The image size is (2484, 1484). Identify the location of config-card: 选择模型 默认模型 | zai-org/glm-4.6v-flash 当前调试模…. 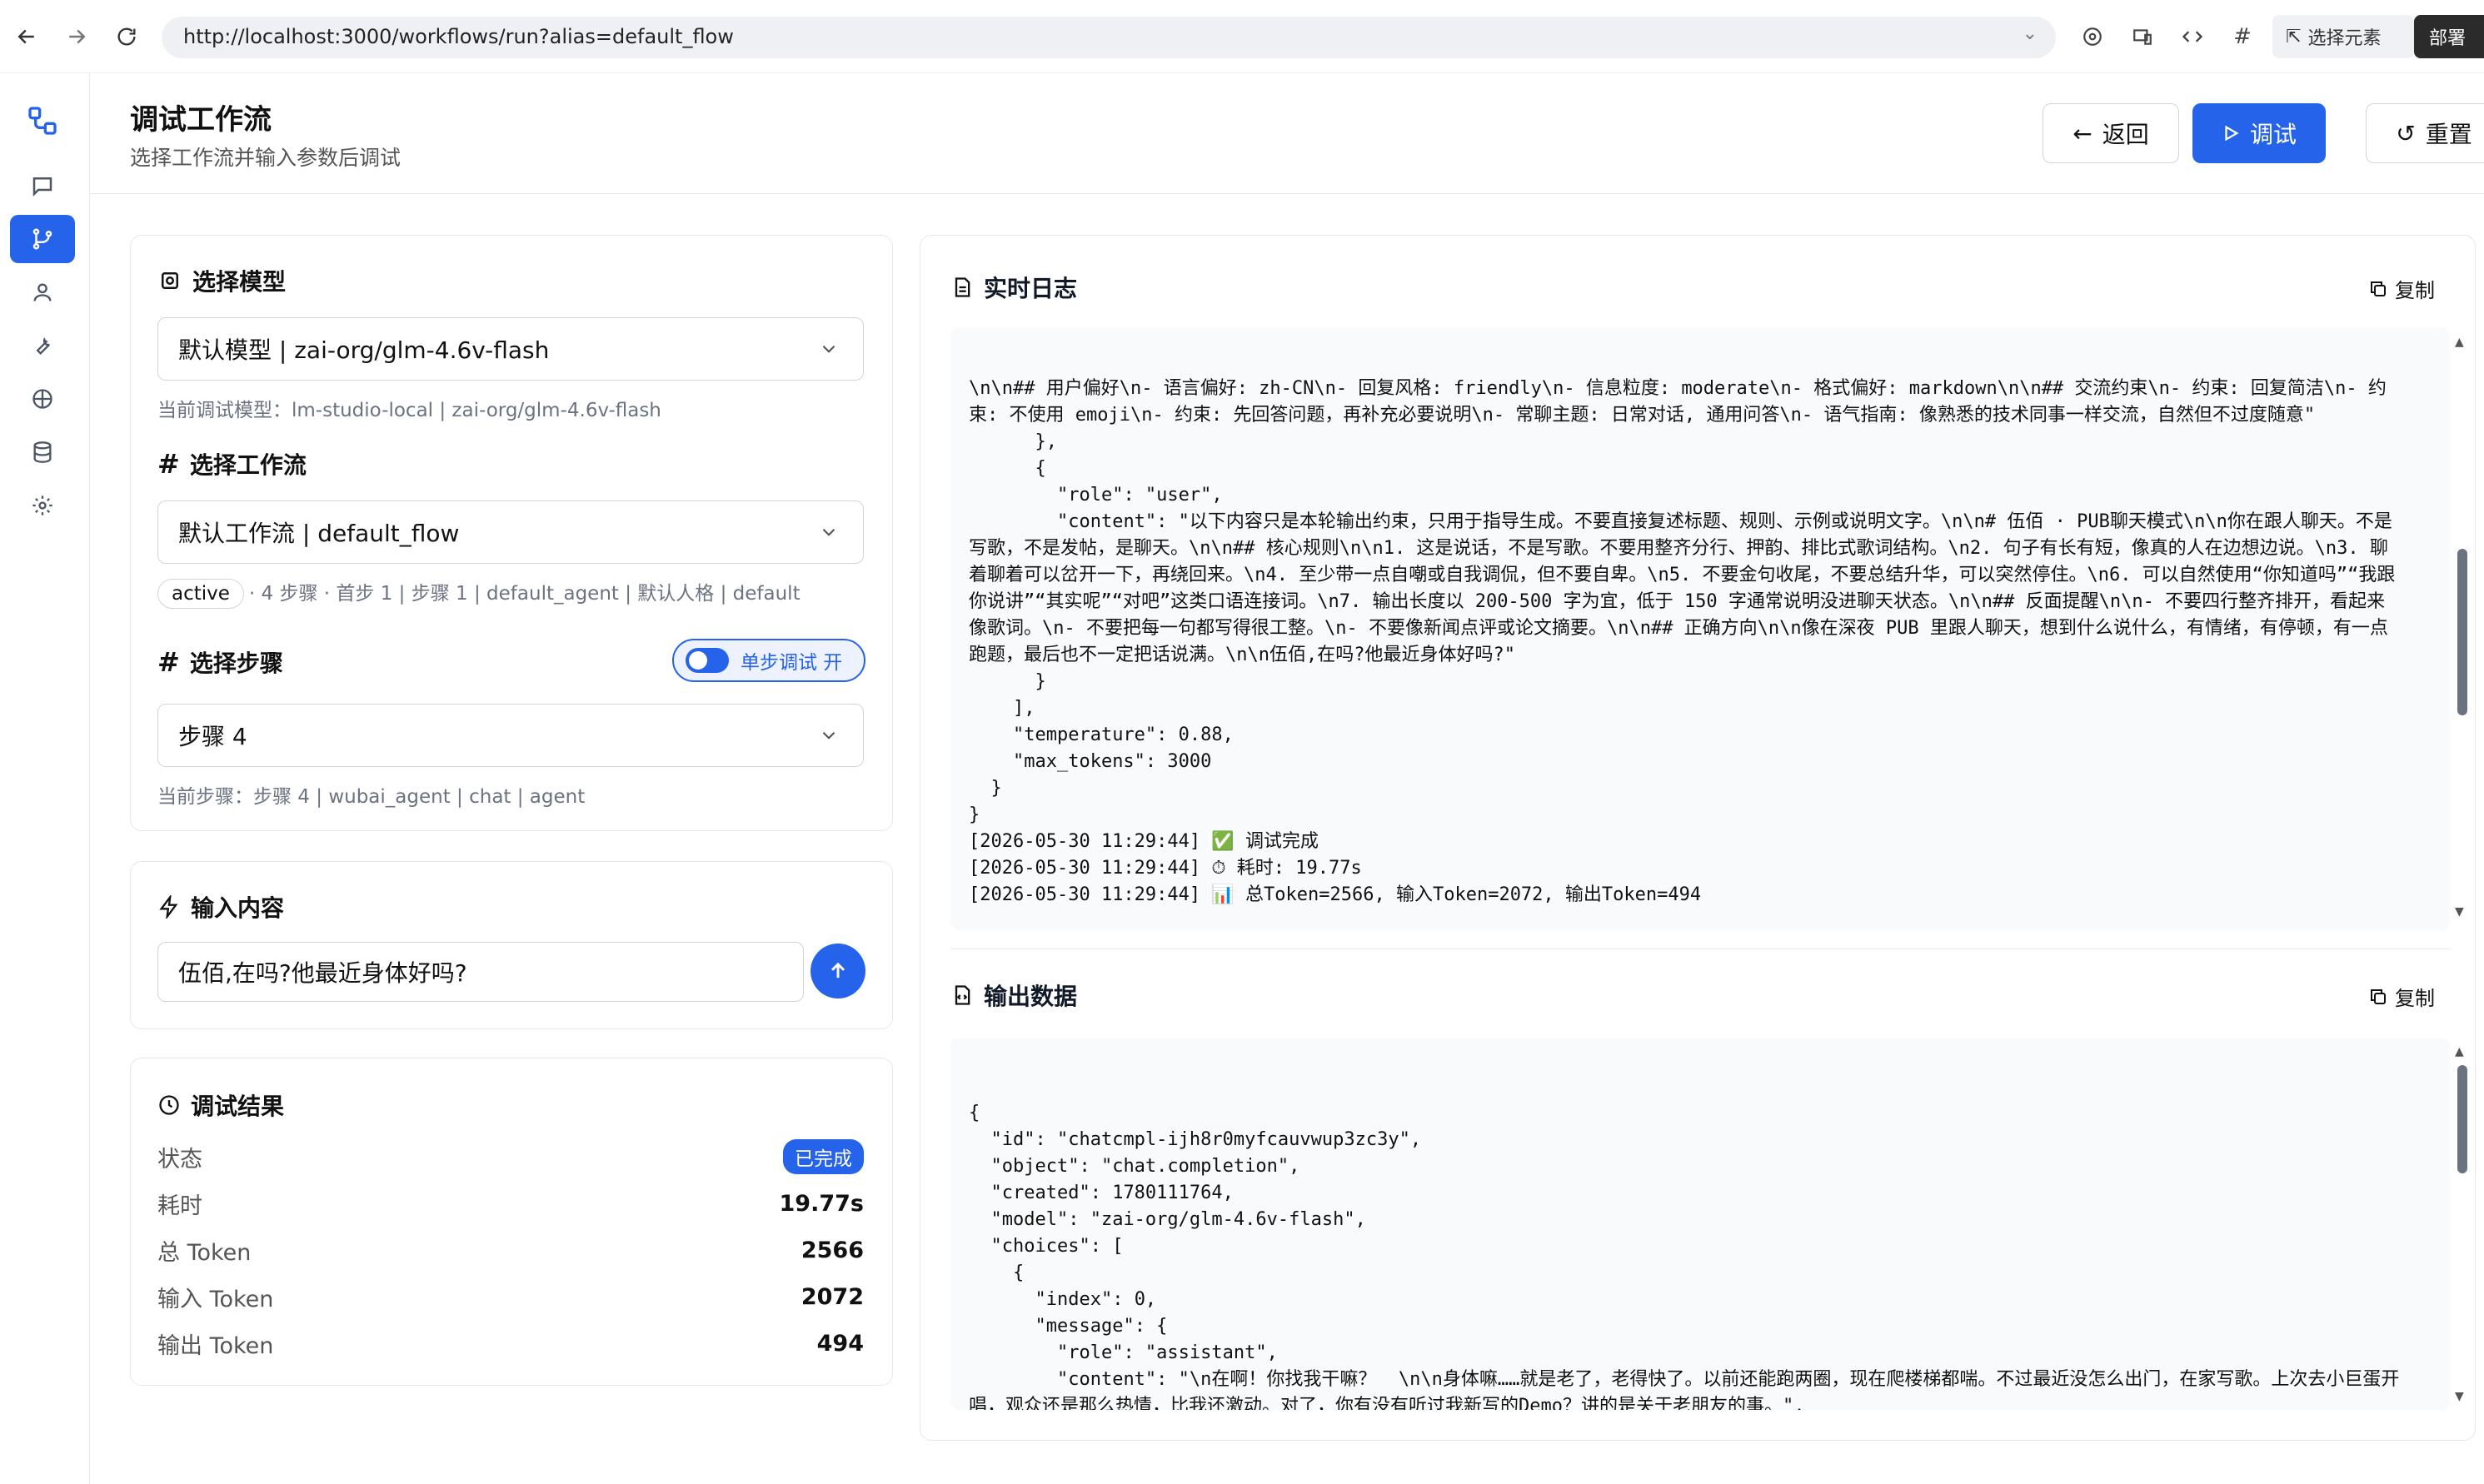
(511, 533).